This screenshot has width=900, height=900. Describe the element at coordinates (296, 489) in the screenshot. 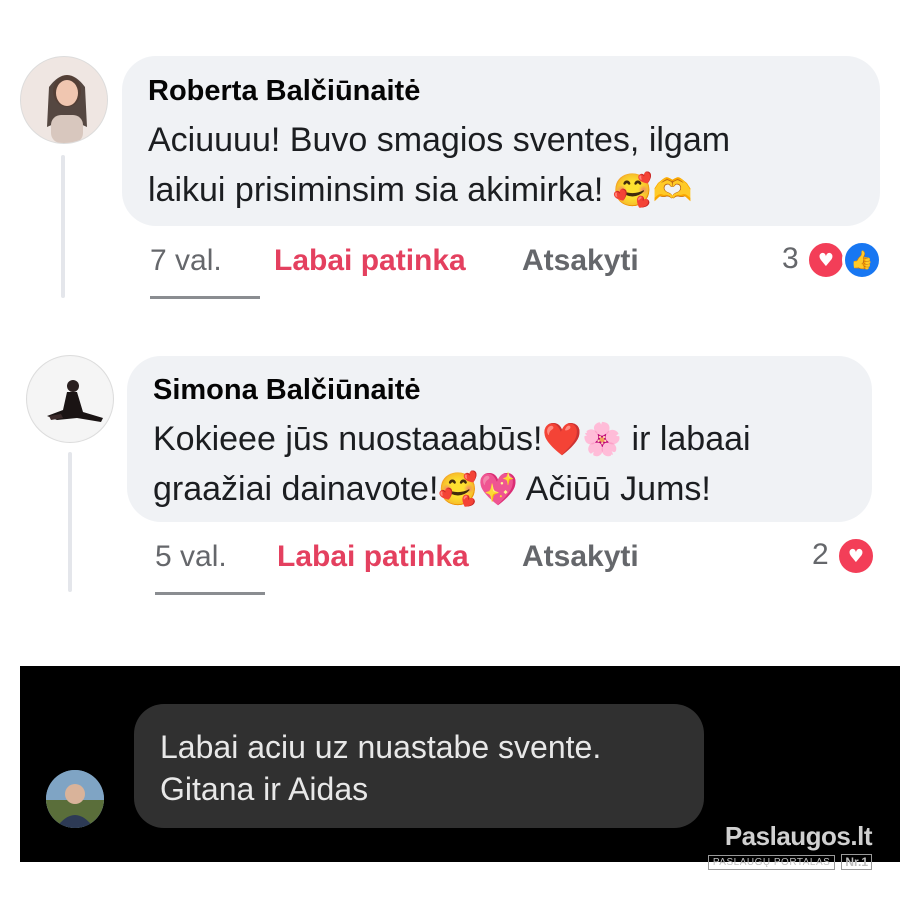

I see `comment-text: graažiai dainavote!` at that location.